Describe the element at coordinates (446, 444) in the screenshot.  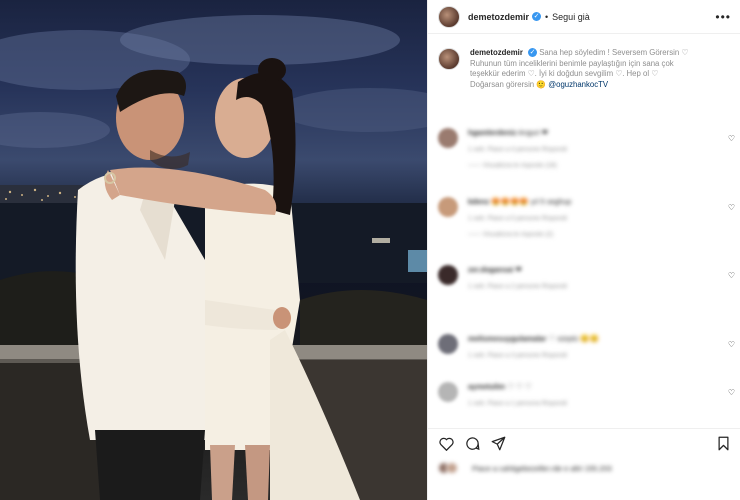
I see `heart-icon` at that location.